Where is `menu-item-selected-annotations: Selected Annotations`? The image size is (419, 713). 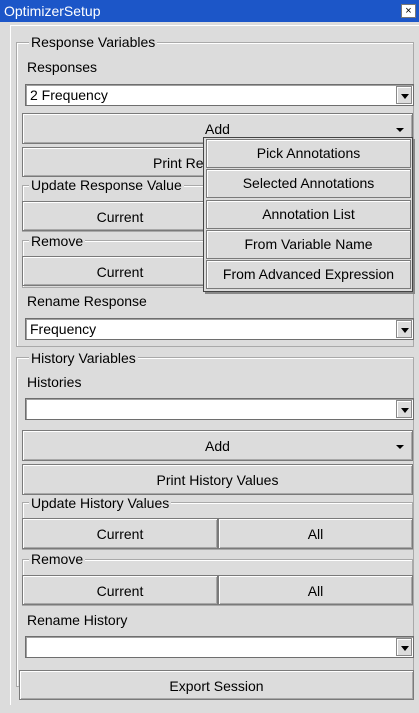
menu-item-selected-annotations: Selected Annotations is located at coordinates (308, 183).